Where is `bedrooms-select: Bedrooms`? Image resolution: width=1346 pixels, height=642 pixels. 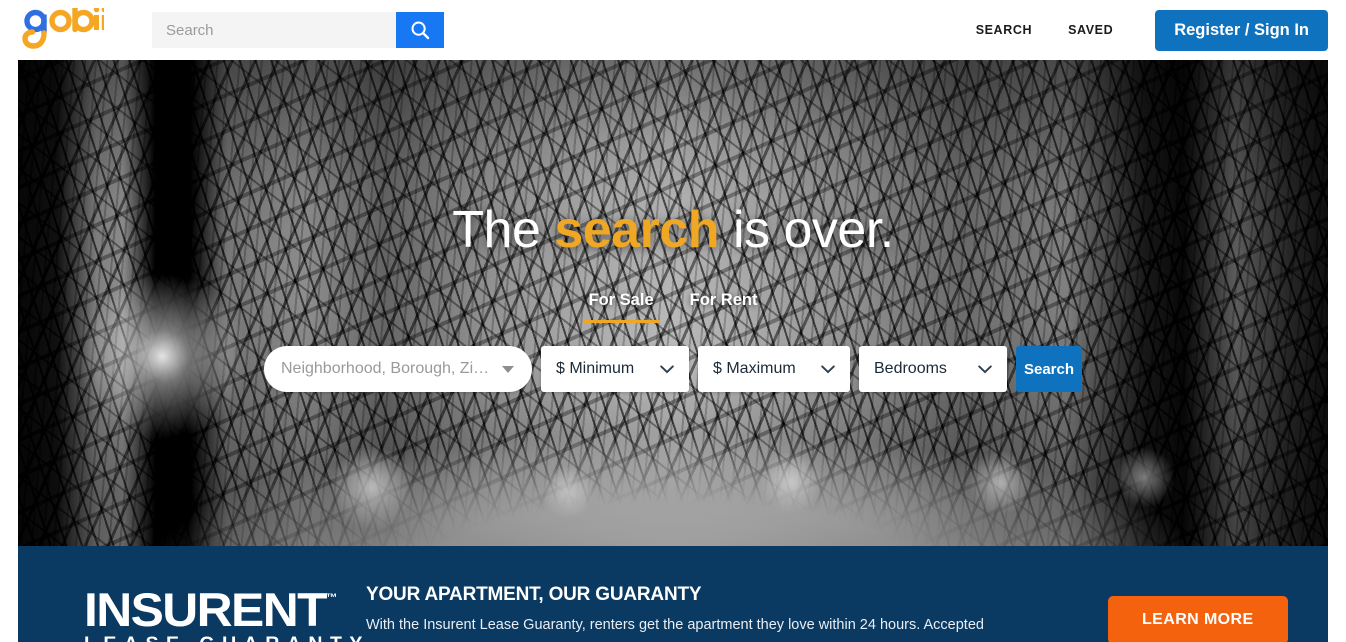
bedrooms-select: Bedrooms is located at coordinates (933, 369).